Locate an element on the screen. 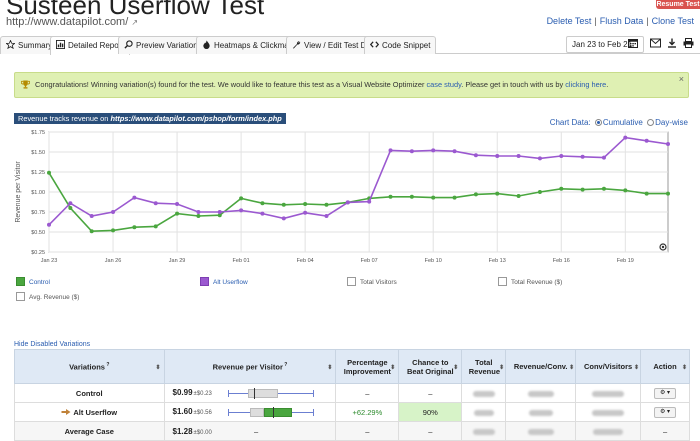  legend-total-visitors: Total Visitors is located at coordinates (372, 281).